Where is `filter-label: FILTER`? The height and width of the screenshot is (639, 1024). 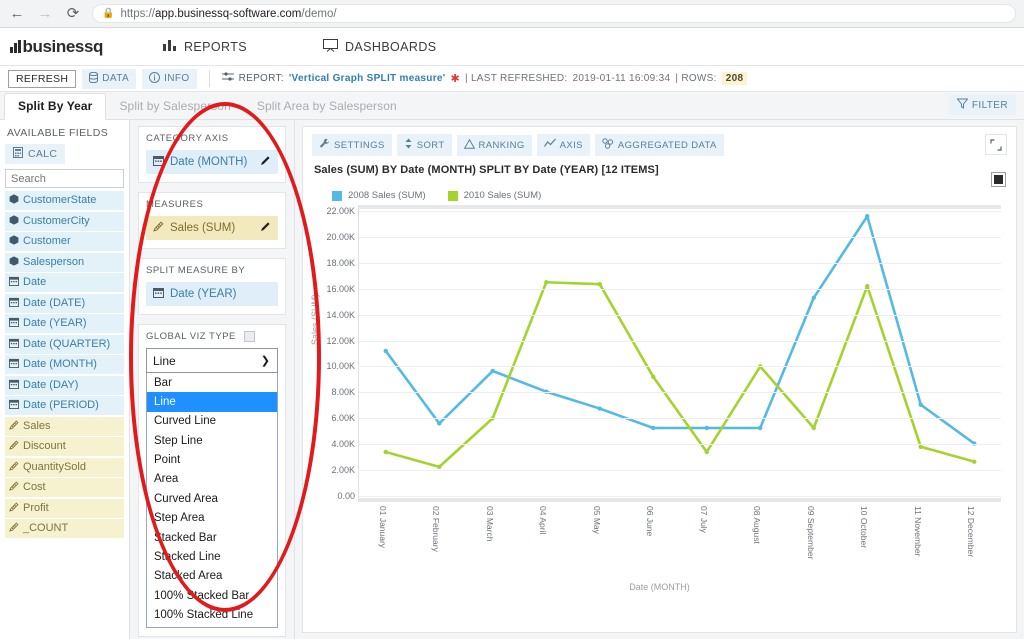
filter-label: FILTER is located at coordinates (989, 105).